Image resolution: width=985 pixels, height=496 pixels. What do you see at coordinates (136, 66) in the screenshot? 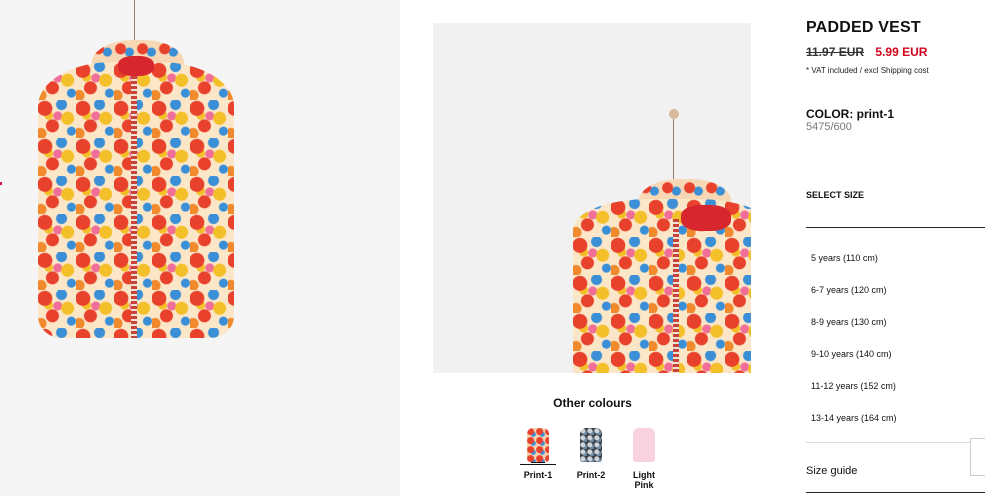
I see `vest-lining` at bounding box center [136, 66].